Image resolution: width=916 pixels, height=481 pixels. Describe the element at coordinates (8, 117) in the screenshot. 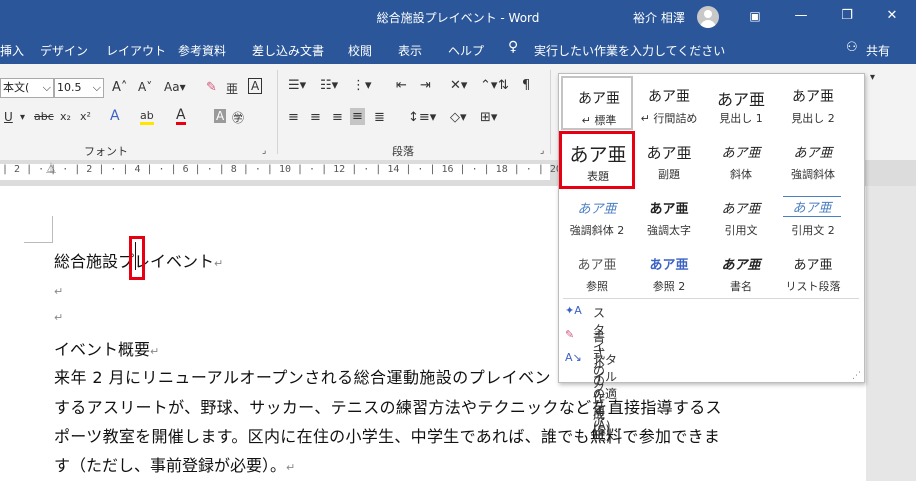

I see `underline-icon: U` at that location.